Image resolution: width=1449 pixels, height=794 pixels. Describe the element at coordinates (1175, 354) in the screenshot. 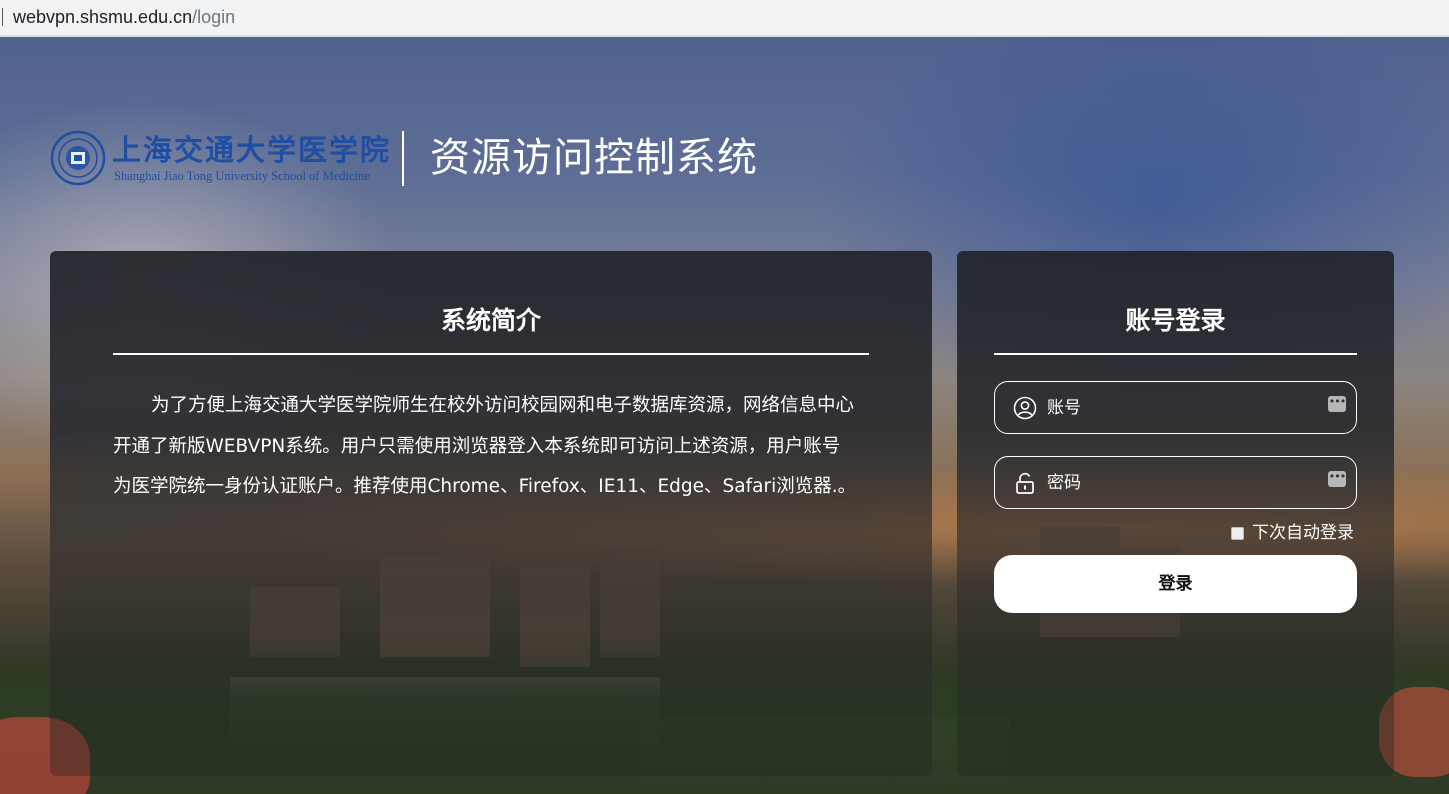

I see `login-heading-rule` at that location.